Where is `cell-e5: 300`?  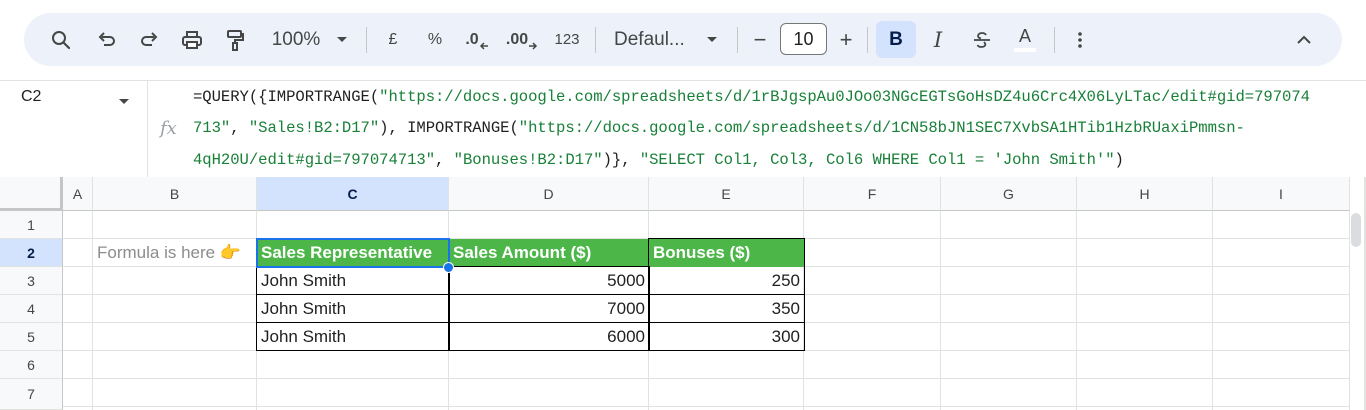
cell-e5: 300 is located at coordinates (726, 337).